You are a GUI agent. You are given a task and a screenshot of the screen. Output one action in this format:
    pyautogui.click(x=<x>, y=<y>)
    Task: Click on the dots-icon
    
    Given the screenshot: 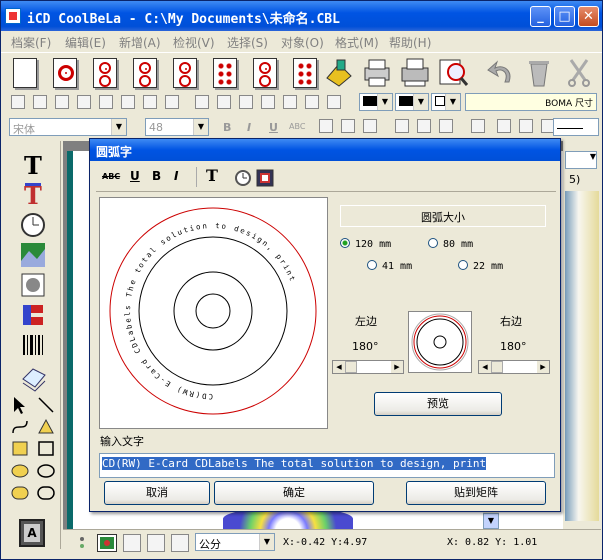 What is the action you would take?
    pyautogui.click(x=82, y=542)
    